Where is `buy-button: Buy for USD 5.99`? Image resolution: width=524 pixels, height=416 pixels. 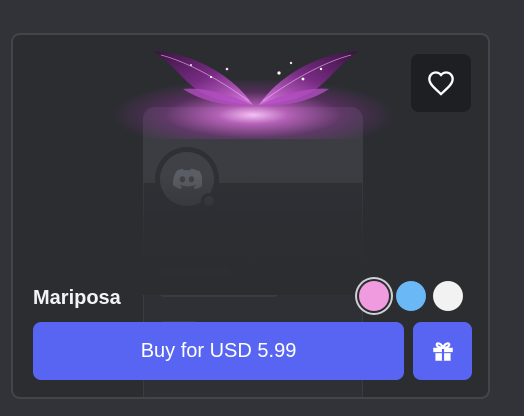
buy-button: Buy for USD 5.99 is located at coordinates (218, 351).